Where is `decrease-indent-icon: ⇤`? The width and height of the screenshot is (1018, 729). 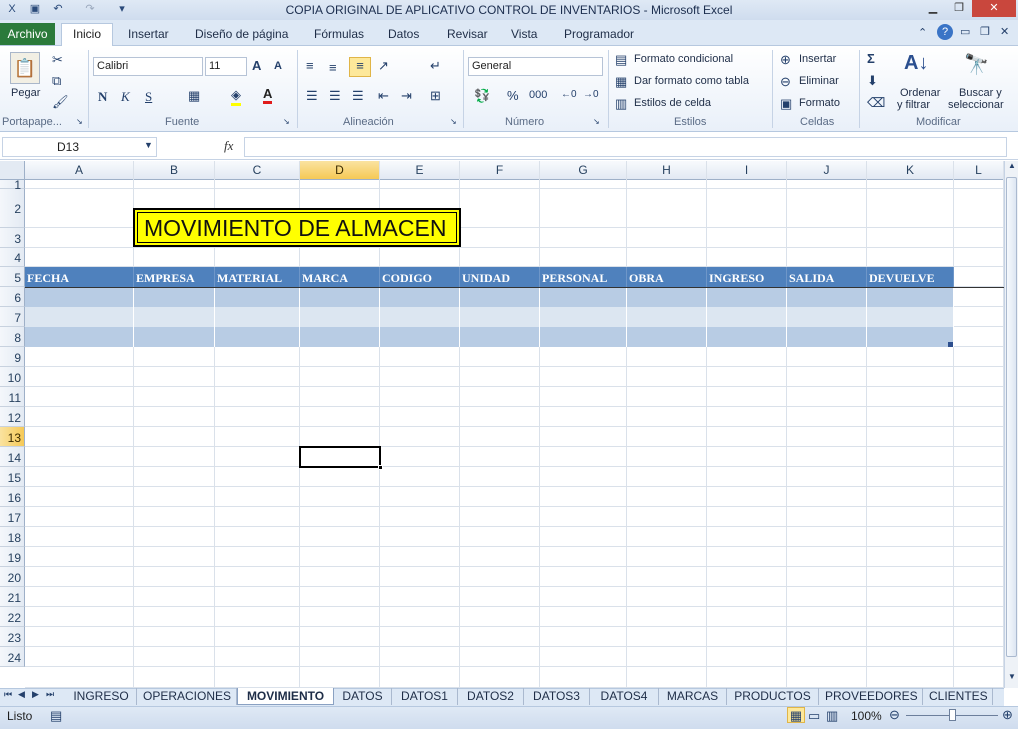
decrease-indent-icon: ⇤ is located at coordinates (383, 96).